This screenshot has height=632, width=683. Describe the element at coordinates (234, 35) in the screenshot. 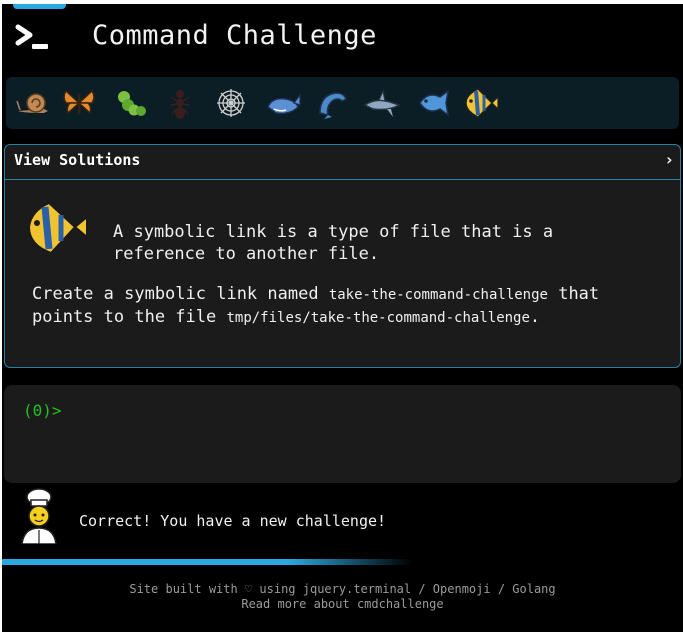

I see `page-title: Command Challenge` at that location.